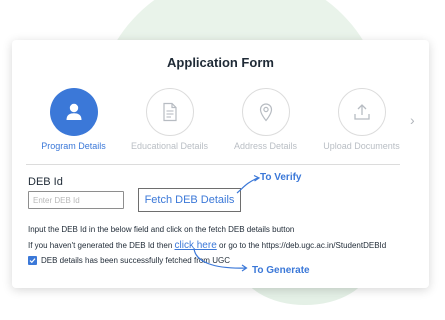 The image size is (445, 320). I want to click on chevron-right-icon: ›, so click(412, 120).